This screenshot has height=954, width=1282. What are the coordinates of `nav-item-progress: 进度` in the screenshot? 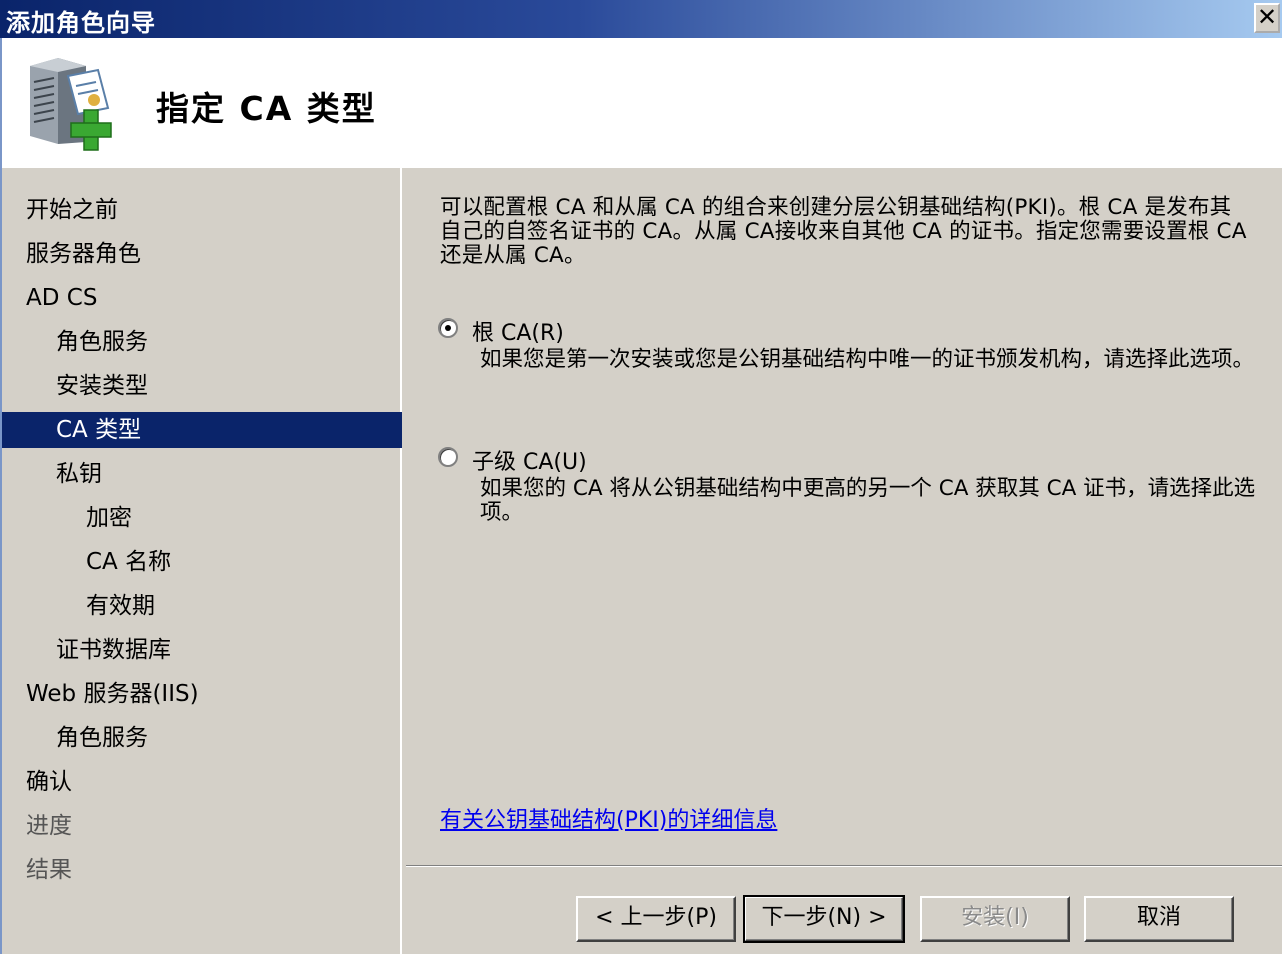 It's located at (49, 826).